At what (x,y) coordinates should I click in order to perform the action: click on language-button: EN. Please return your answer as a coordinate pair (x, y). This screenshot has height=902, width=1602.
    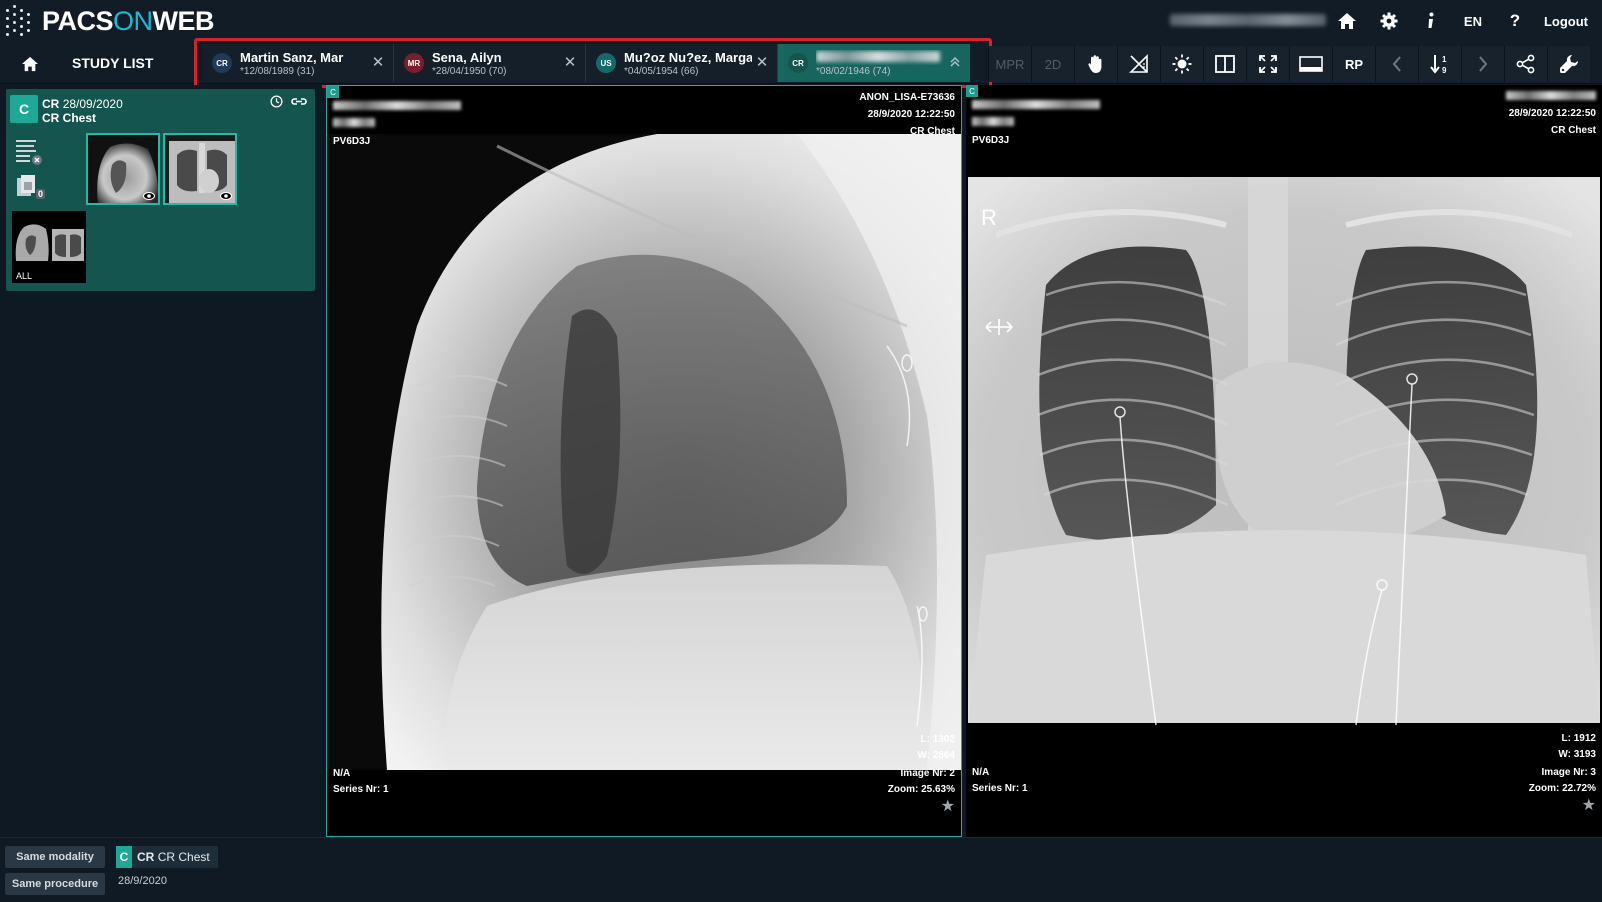
    Looking at the image, I should click on (1473, 21).